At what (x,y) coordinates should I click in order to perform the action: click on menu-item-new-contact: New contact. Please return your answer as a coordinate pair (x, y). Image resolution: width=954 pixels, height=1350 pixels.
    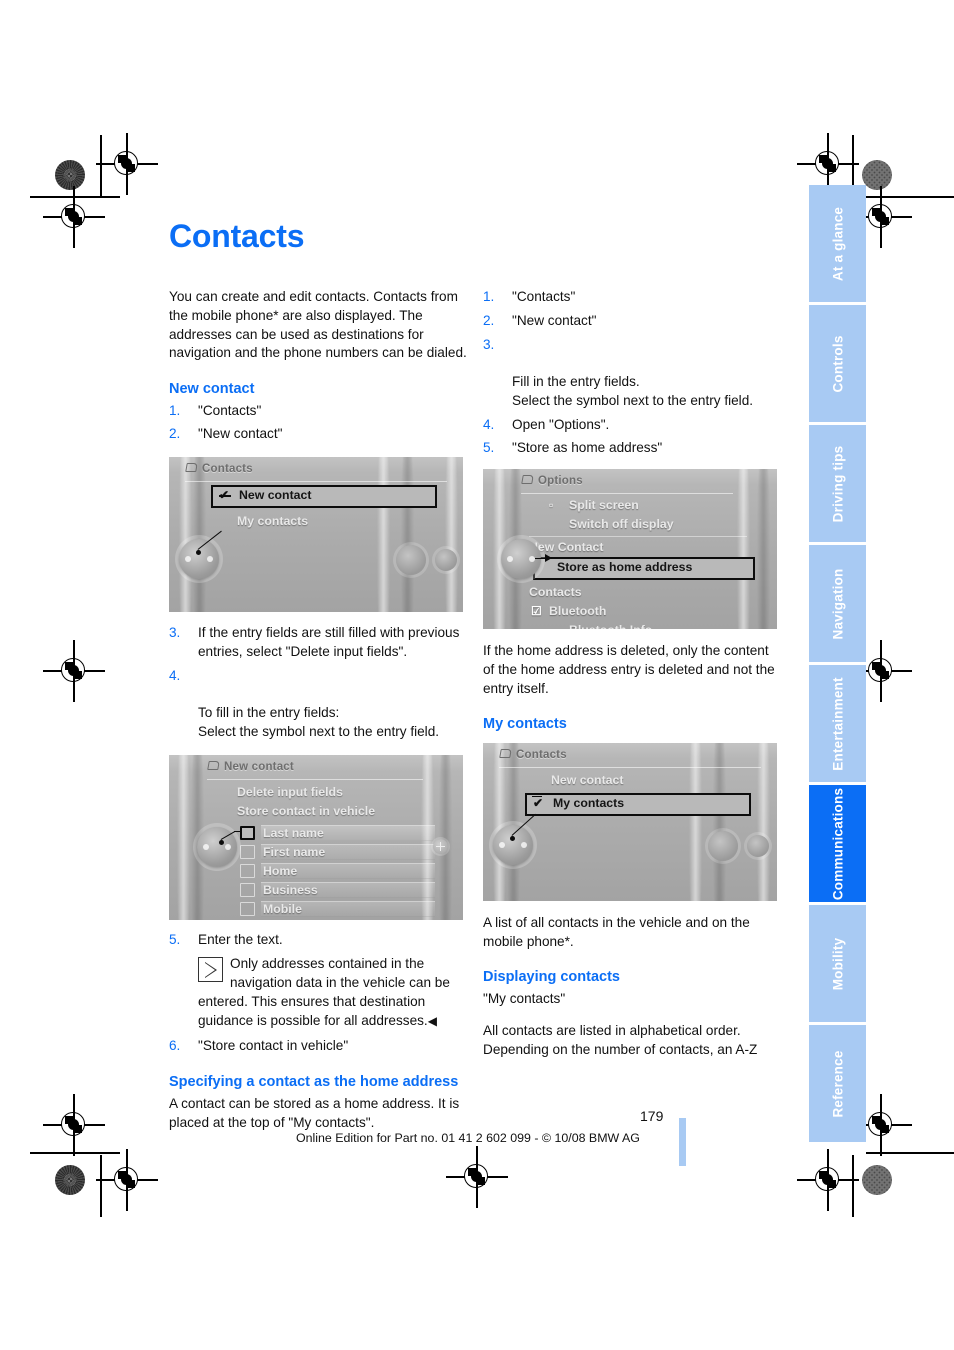
    Looking at the image, I should click on (623, 780).